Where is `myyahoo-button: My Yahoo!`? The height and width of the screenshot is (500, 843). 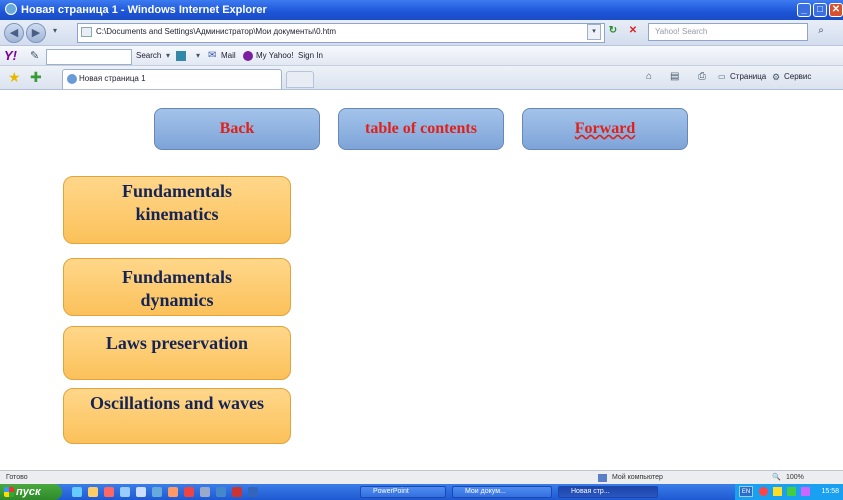
myyahoo-button: My Yahoo! is located at coordinates (275, 56).